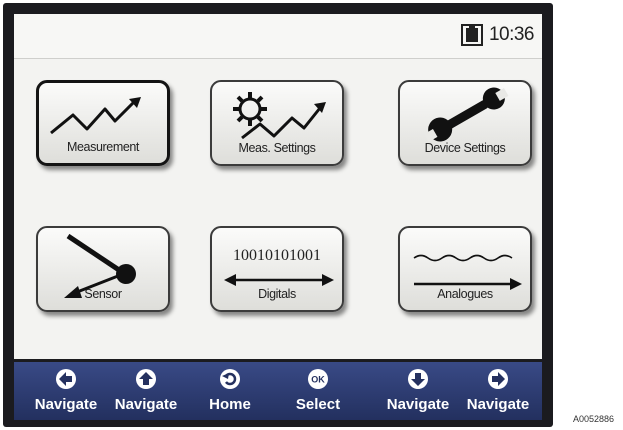 The height and width of the screenshot is (430, 623). What do you see at coordinates (279, 280) in the screenshot?
I see `bidirectional-arrow-icon` at bounding box center [279, 280].